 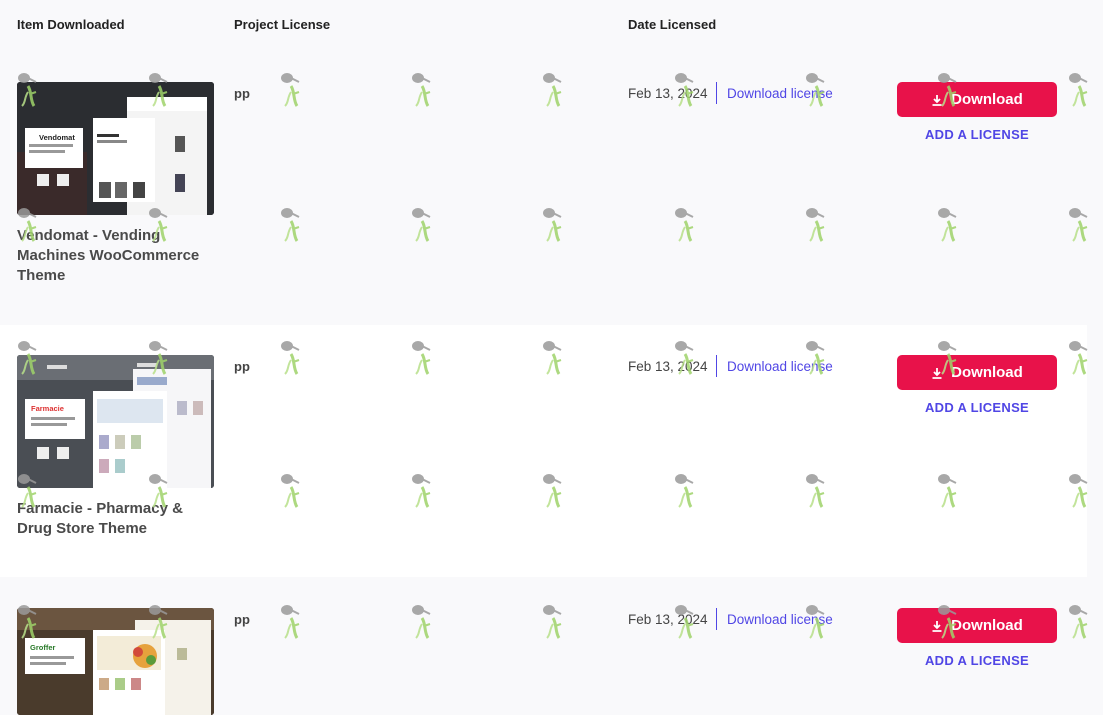 I want to click on thumbnail-image: Groffer, so click(x=115, y=661).